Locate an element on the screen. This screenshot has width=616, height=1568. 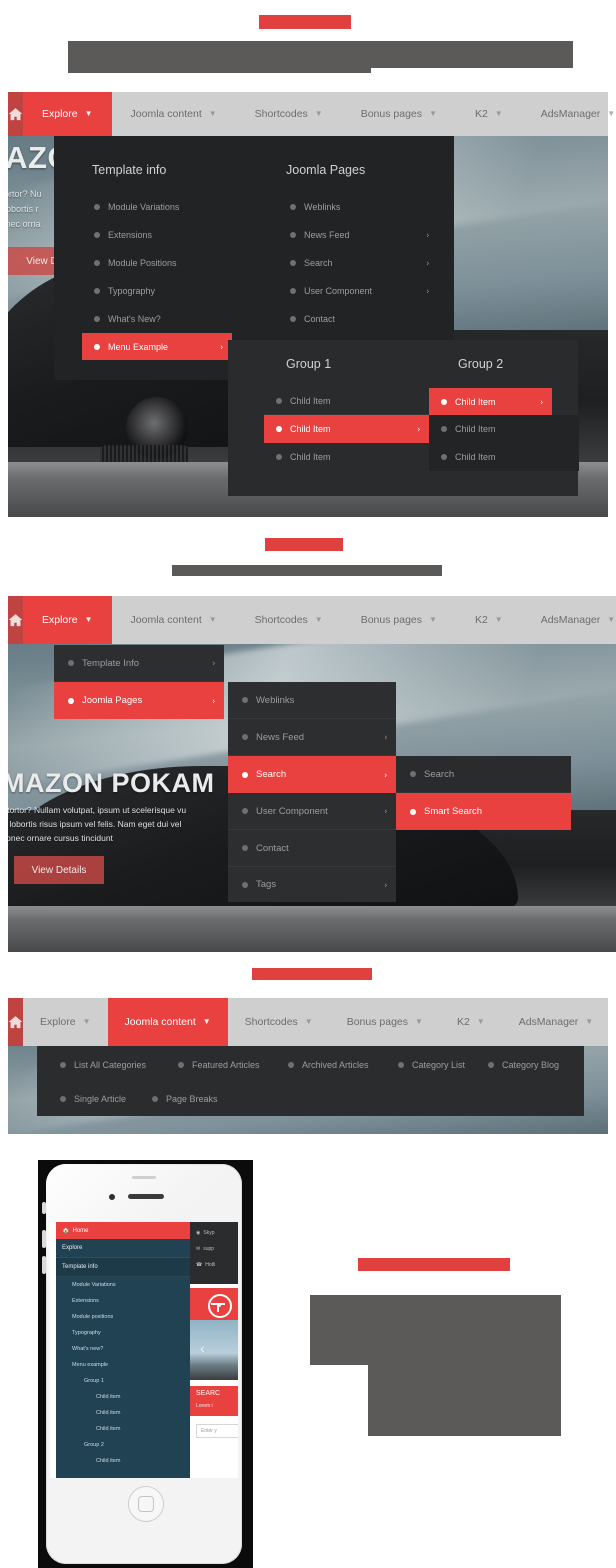
mobile-contact-skype: ◉ Skyp is located at coordinates (205, 1233).